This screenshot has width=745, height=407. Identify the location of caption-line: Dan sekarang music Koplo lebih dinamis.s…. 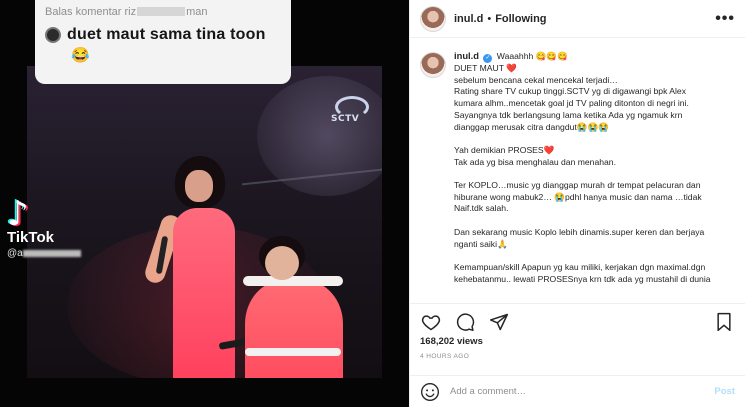
(579, 231).